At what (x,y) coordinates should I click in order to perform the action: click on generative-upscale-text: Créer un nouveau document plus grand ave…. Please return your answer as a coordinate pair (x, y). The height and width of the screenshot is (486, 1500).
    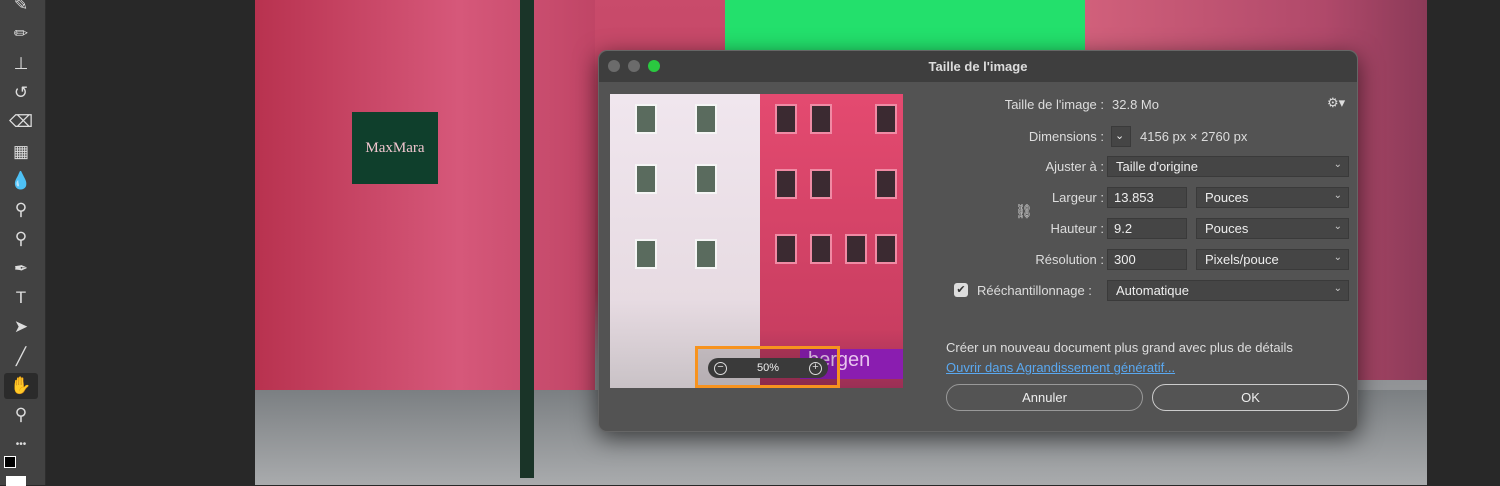
    Looking at the image, I should click on (1119, 347).